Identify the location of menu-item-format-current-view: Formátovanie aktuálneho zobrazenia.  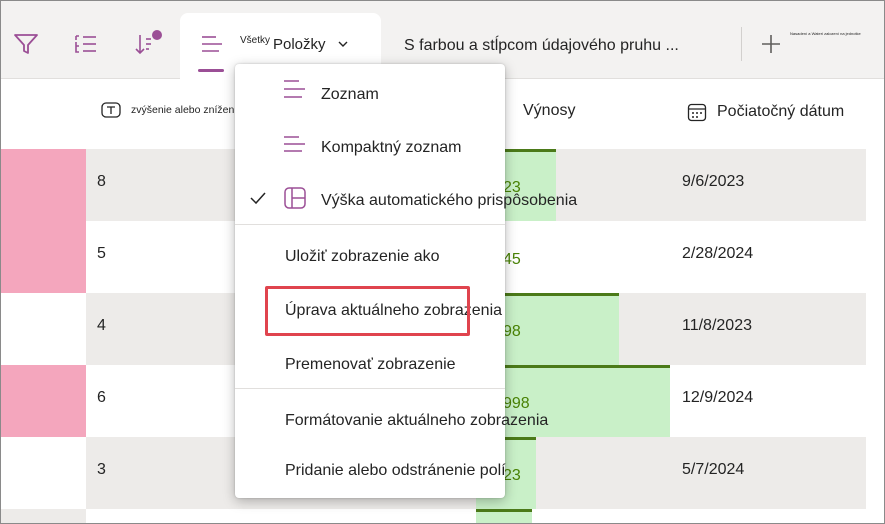
(391, 420).